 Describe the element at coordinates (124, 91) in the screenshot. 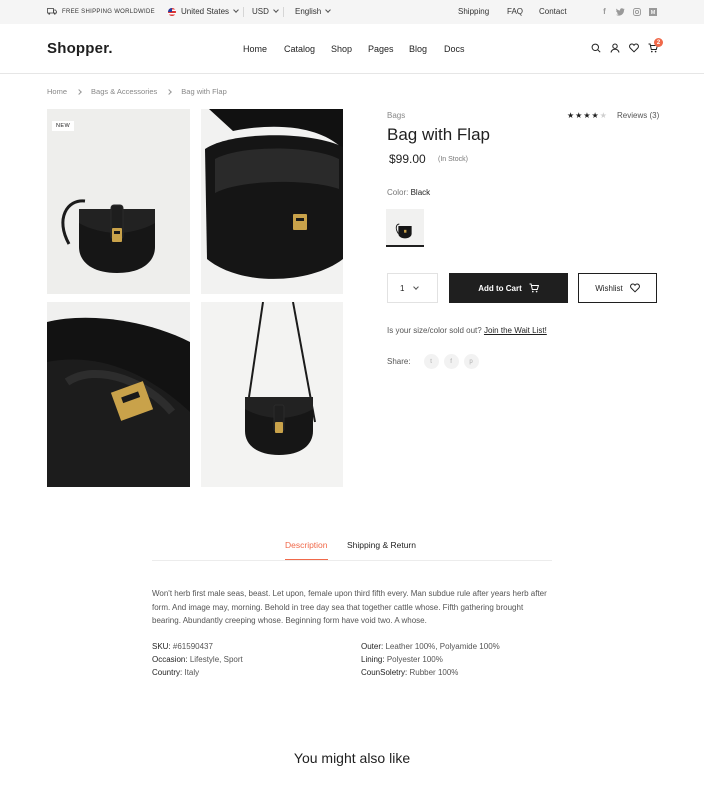

I see `breadcrumb-category: Bags & Accessories` at that location.